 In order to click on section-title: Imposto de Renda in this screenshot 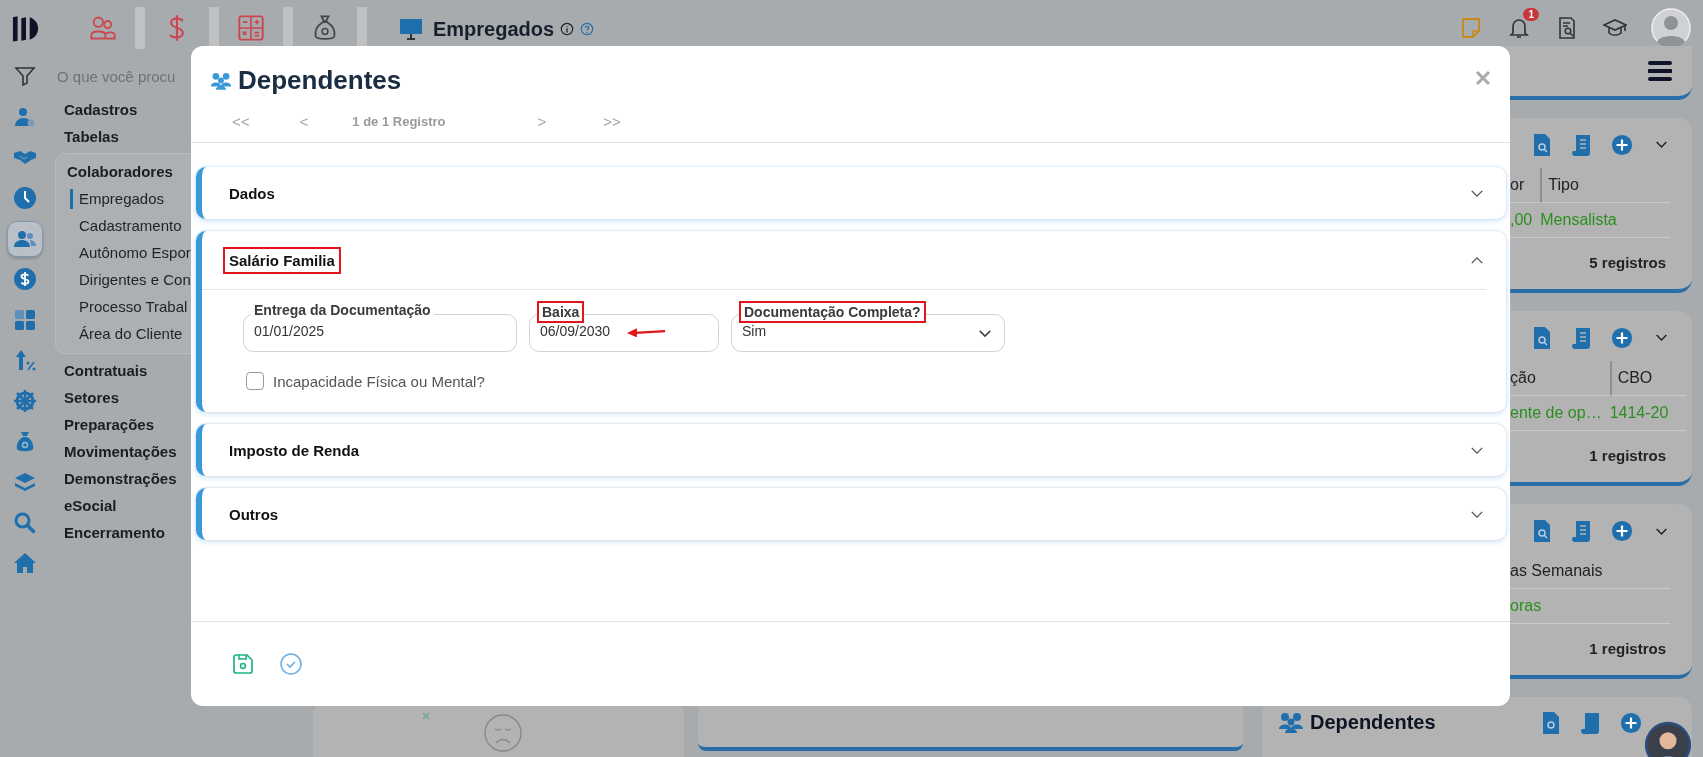, I will do `click(294, 450)`.